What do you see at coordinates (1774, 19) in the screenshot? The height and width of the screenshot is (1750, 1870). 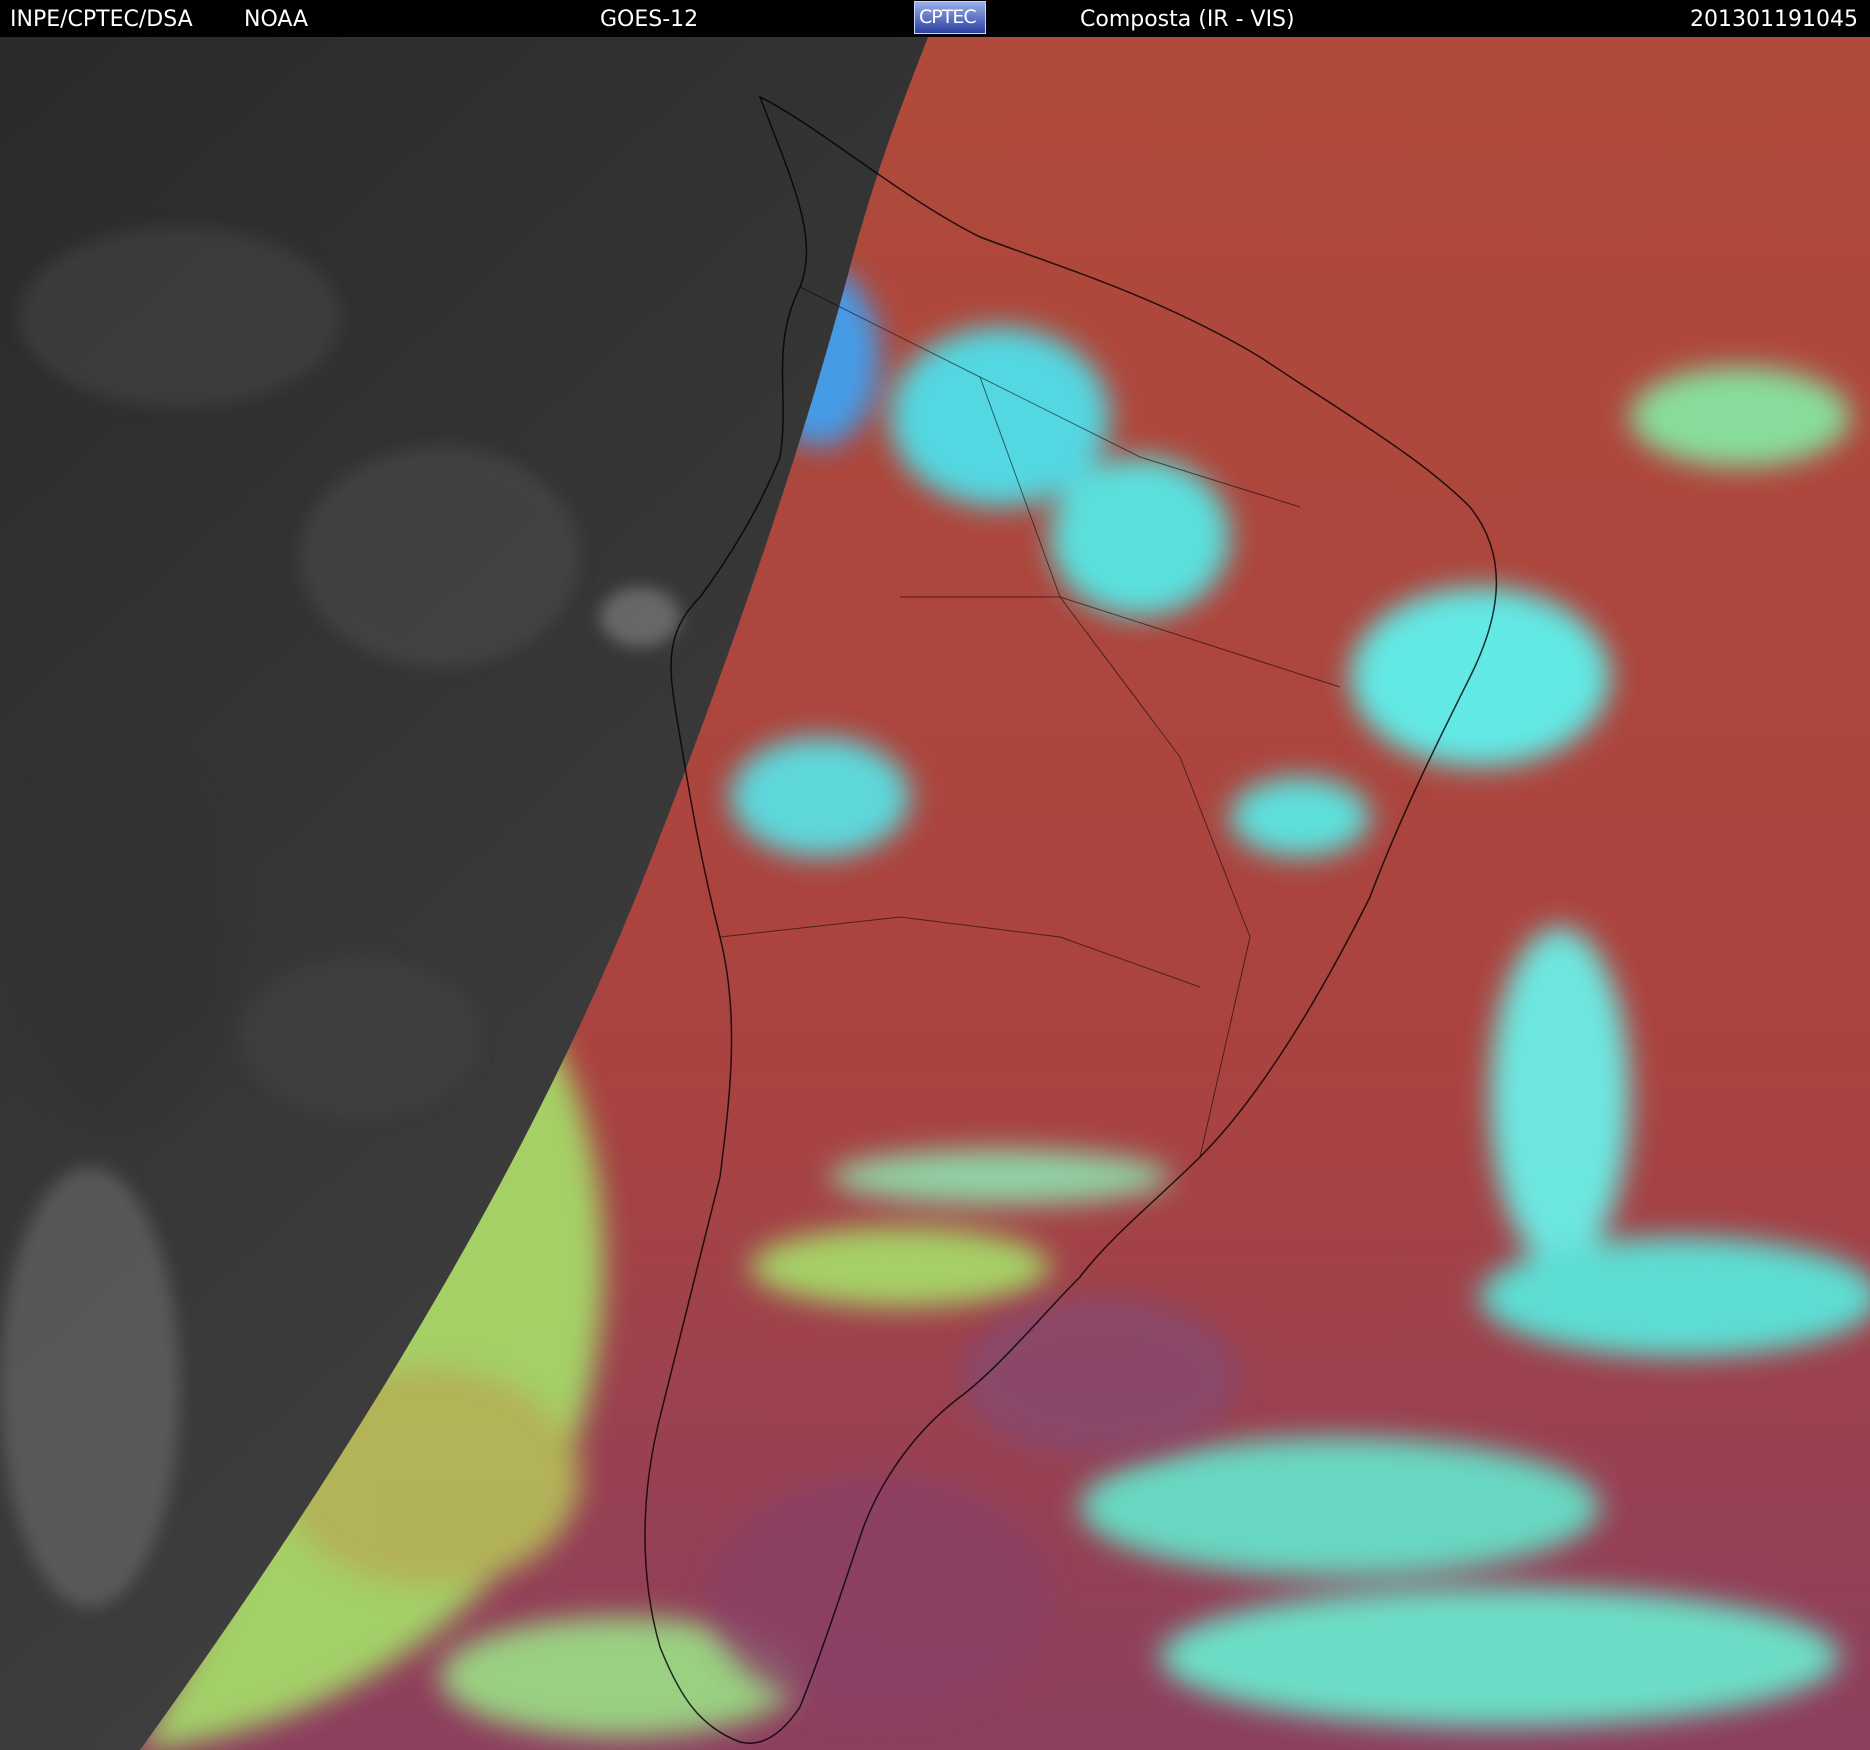 I see `timestamp-label: 201301191045` at bounding box center [1774, 19].